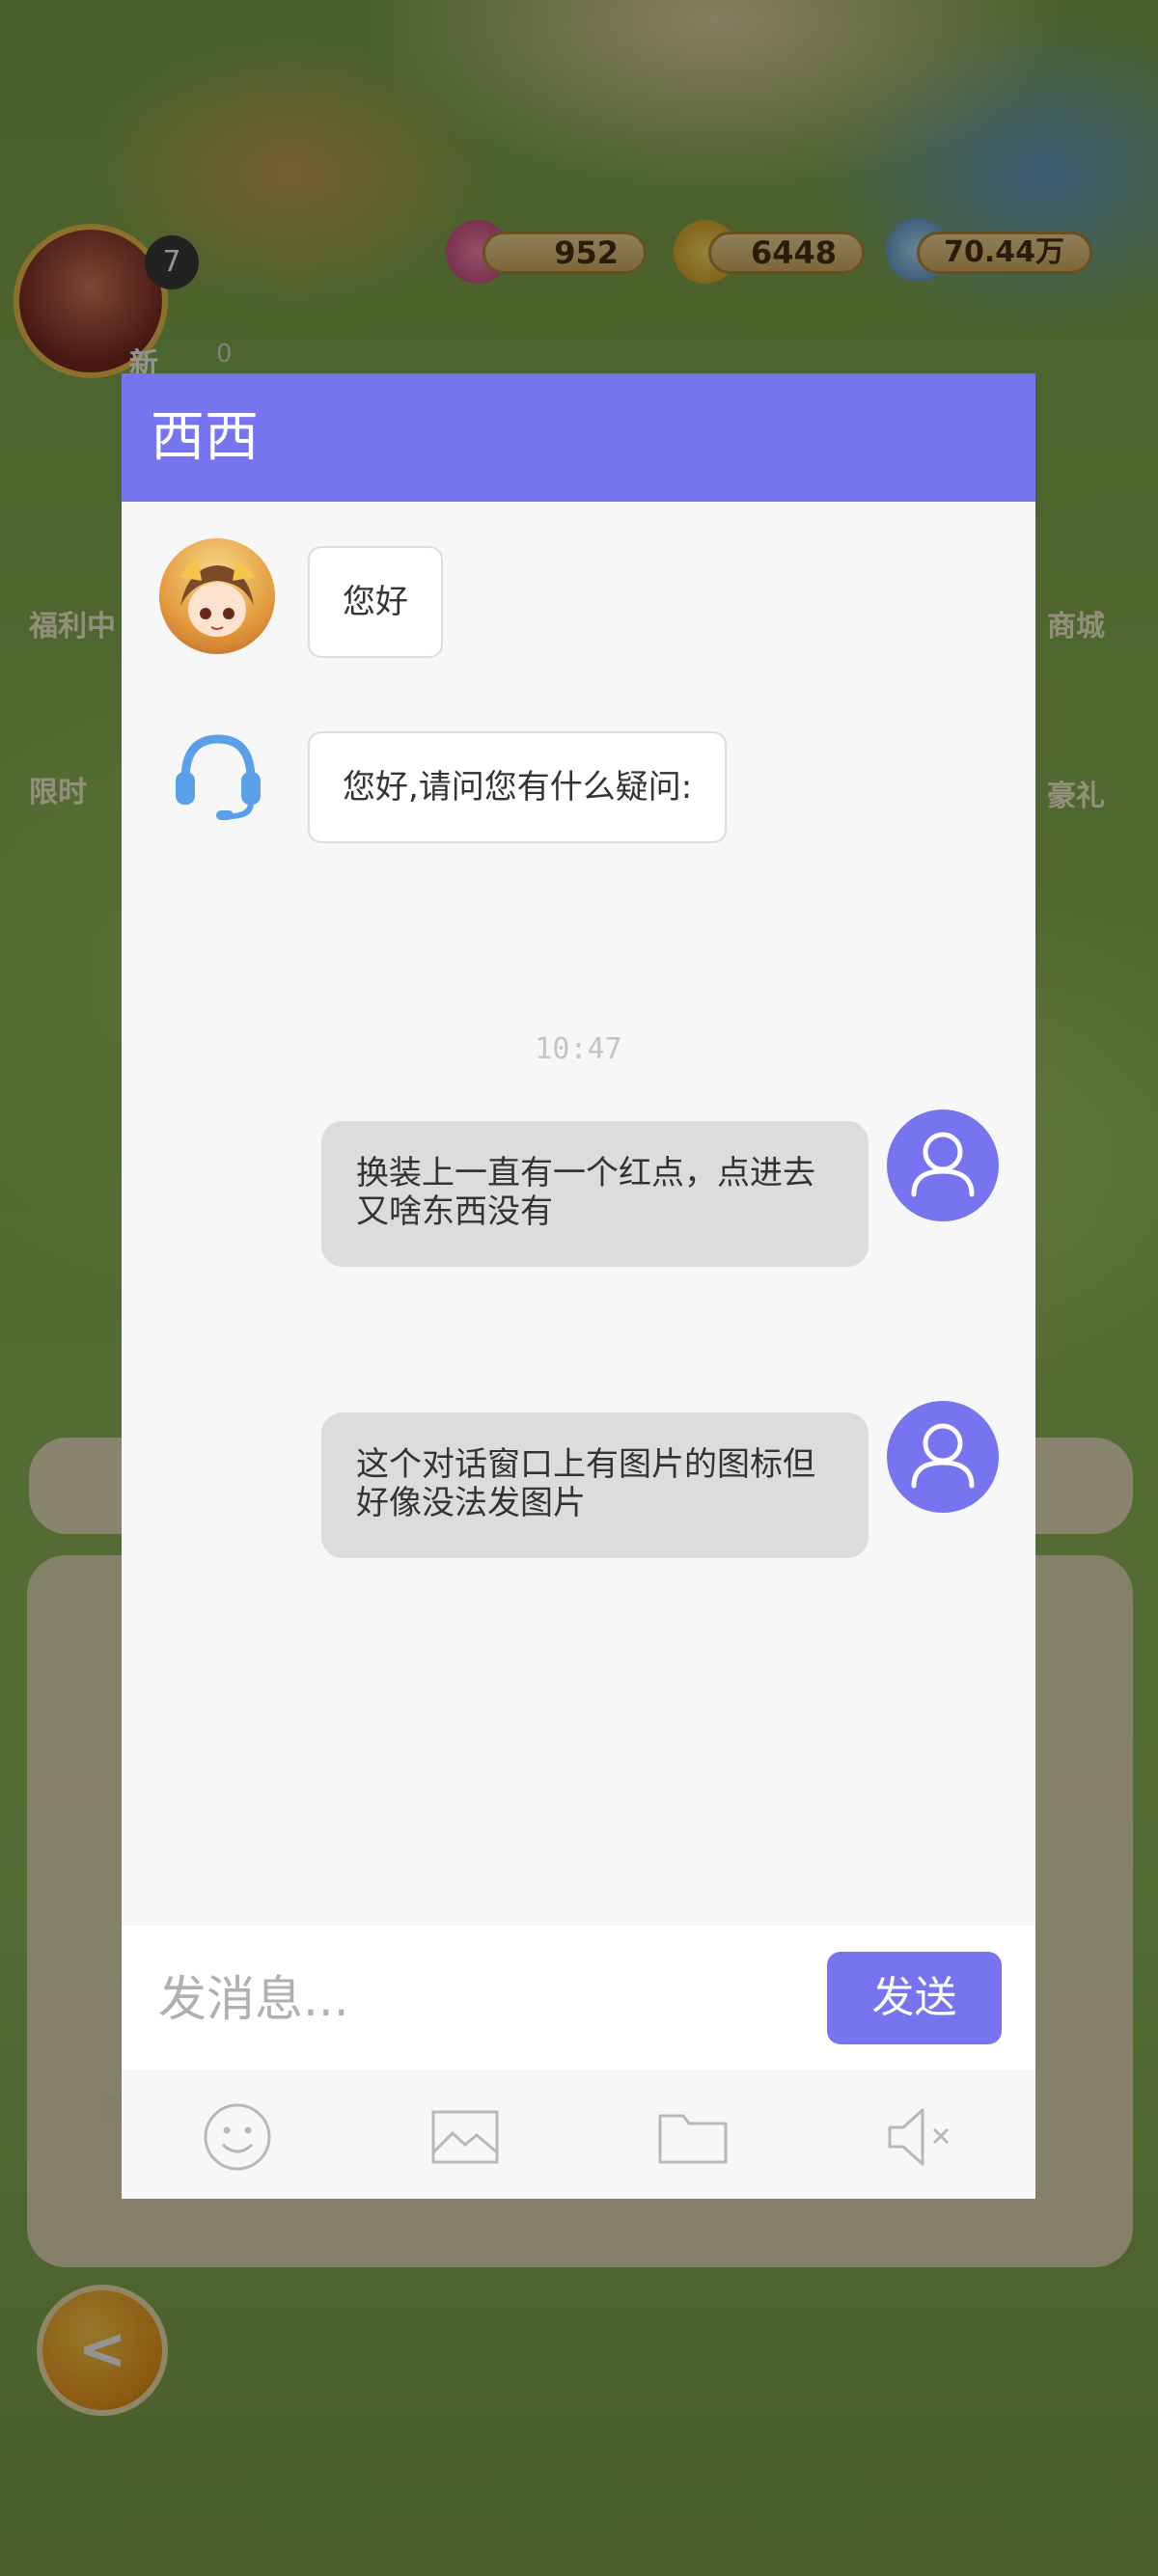 The width and height of the screenshot is (1158, 2576). What do you see at coordinates (518, 787) in the screenshot?
I see `message-bubble-support: 您好,请问您有什么疑问:` at bounding box center [518, 787].